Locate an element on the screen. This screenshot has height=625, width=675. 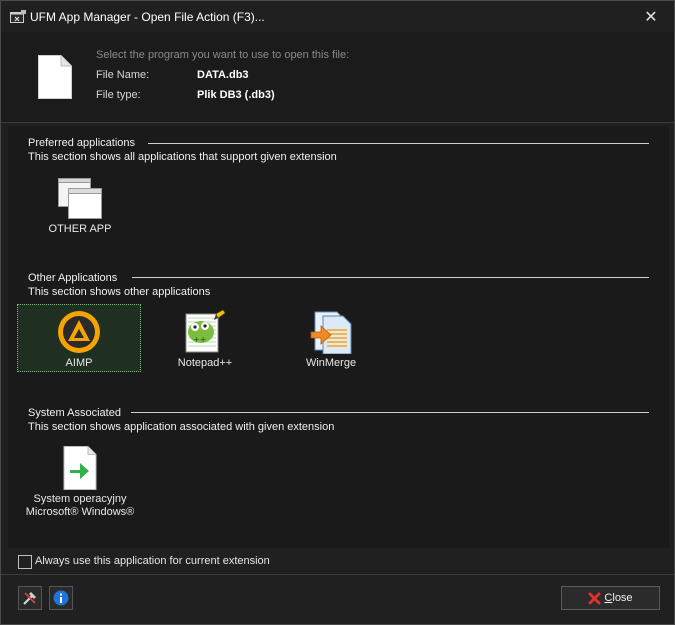
winmerge-icon is located at coordinates (331, 332).